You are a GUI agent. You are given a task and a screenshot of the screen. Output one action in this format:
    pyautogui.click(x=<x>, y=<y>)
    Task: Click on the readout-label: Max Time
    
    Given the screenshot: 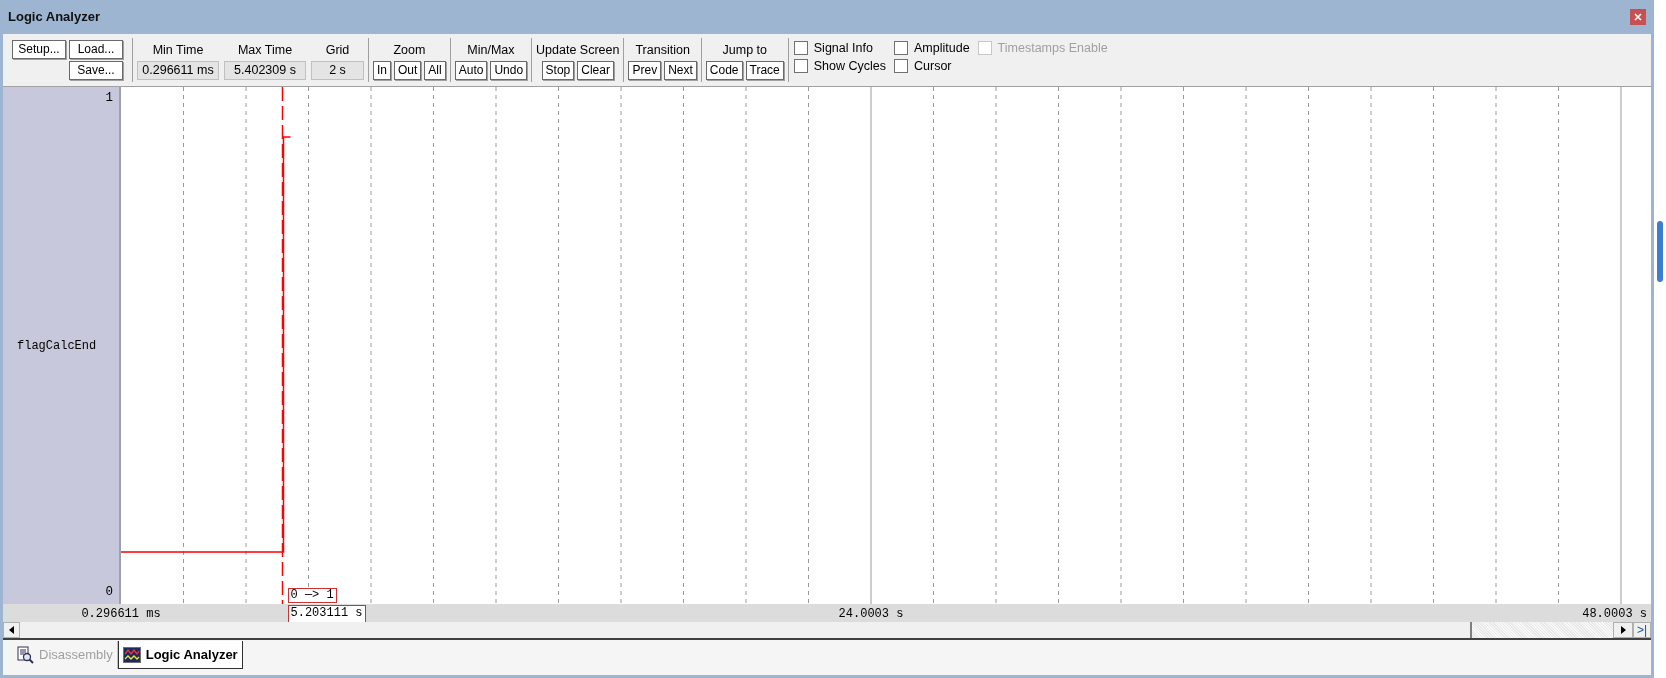 What is the action you would take?
    pyautogui.click(x=265, y=50)
    